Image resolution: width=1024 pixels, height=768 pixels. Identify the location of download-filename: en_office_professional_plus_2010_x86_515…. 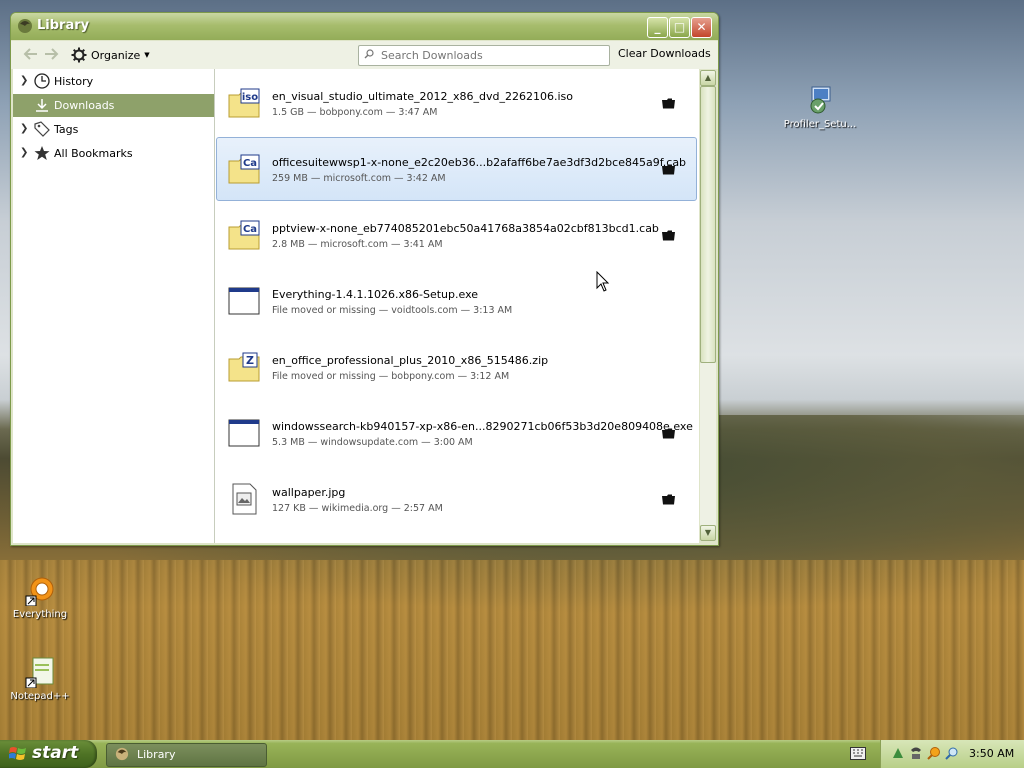
(410, 360).